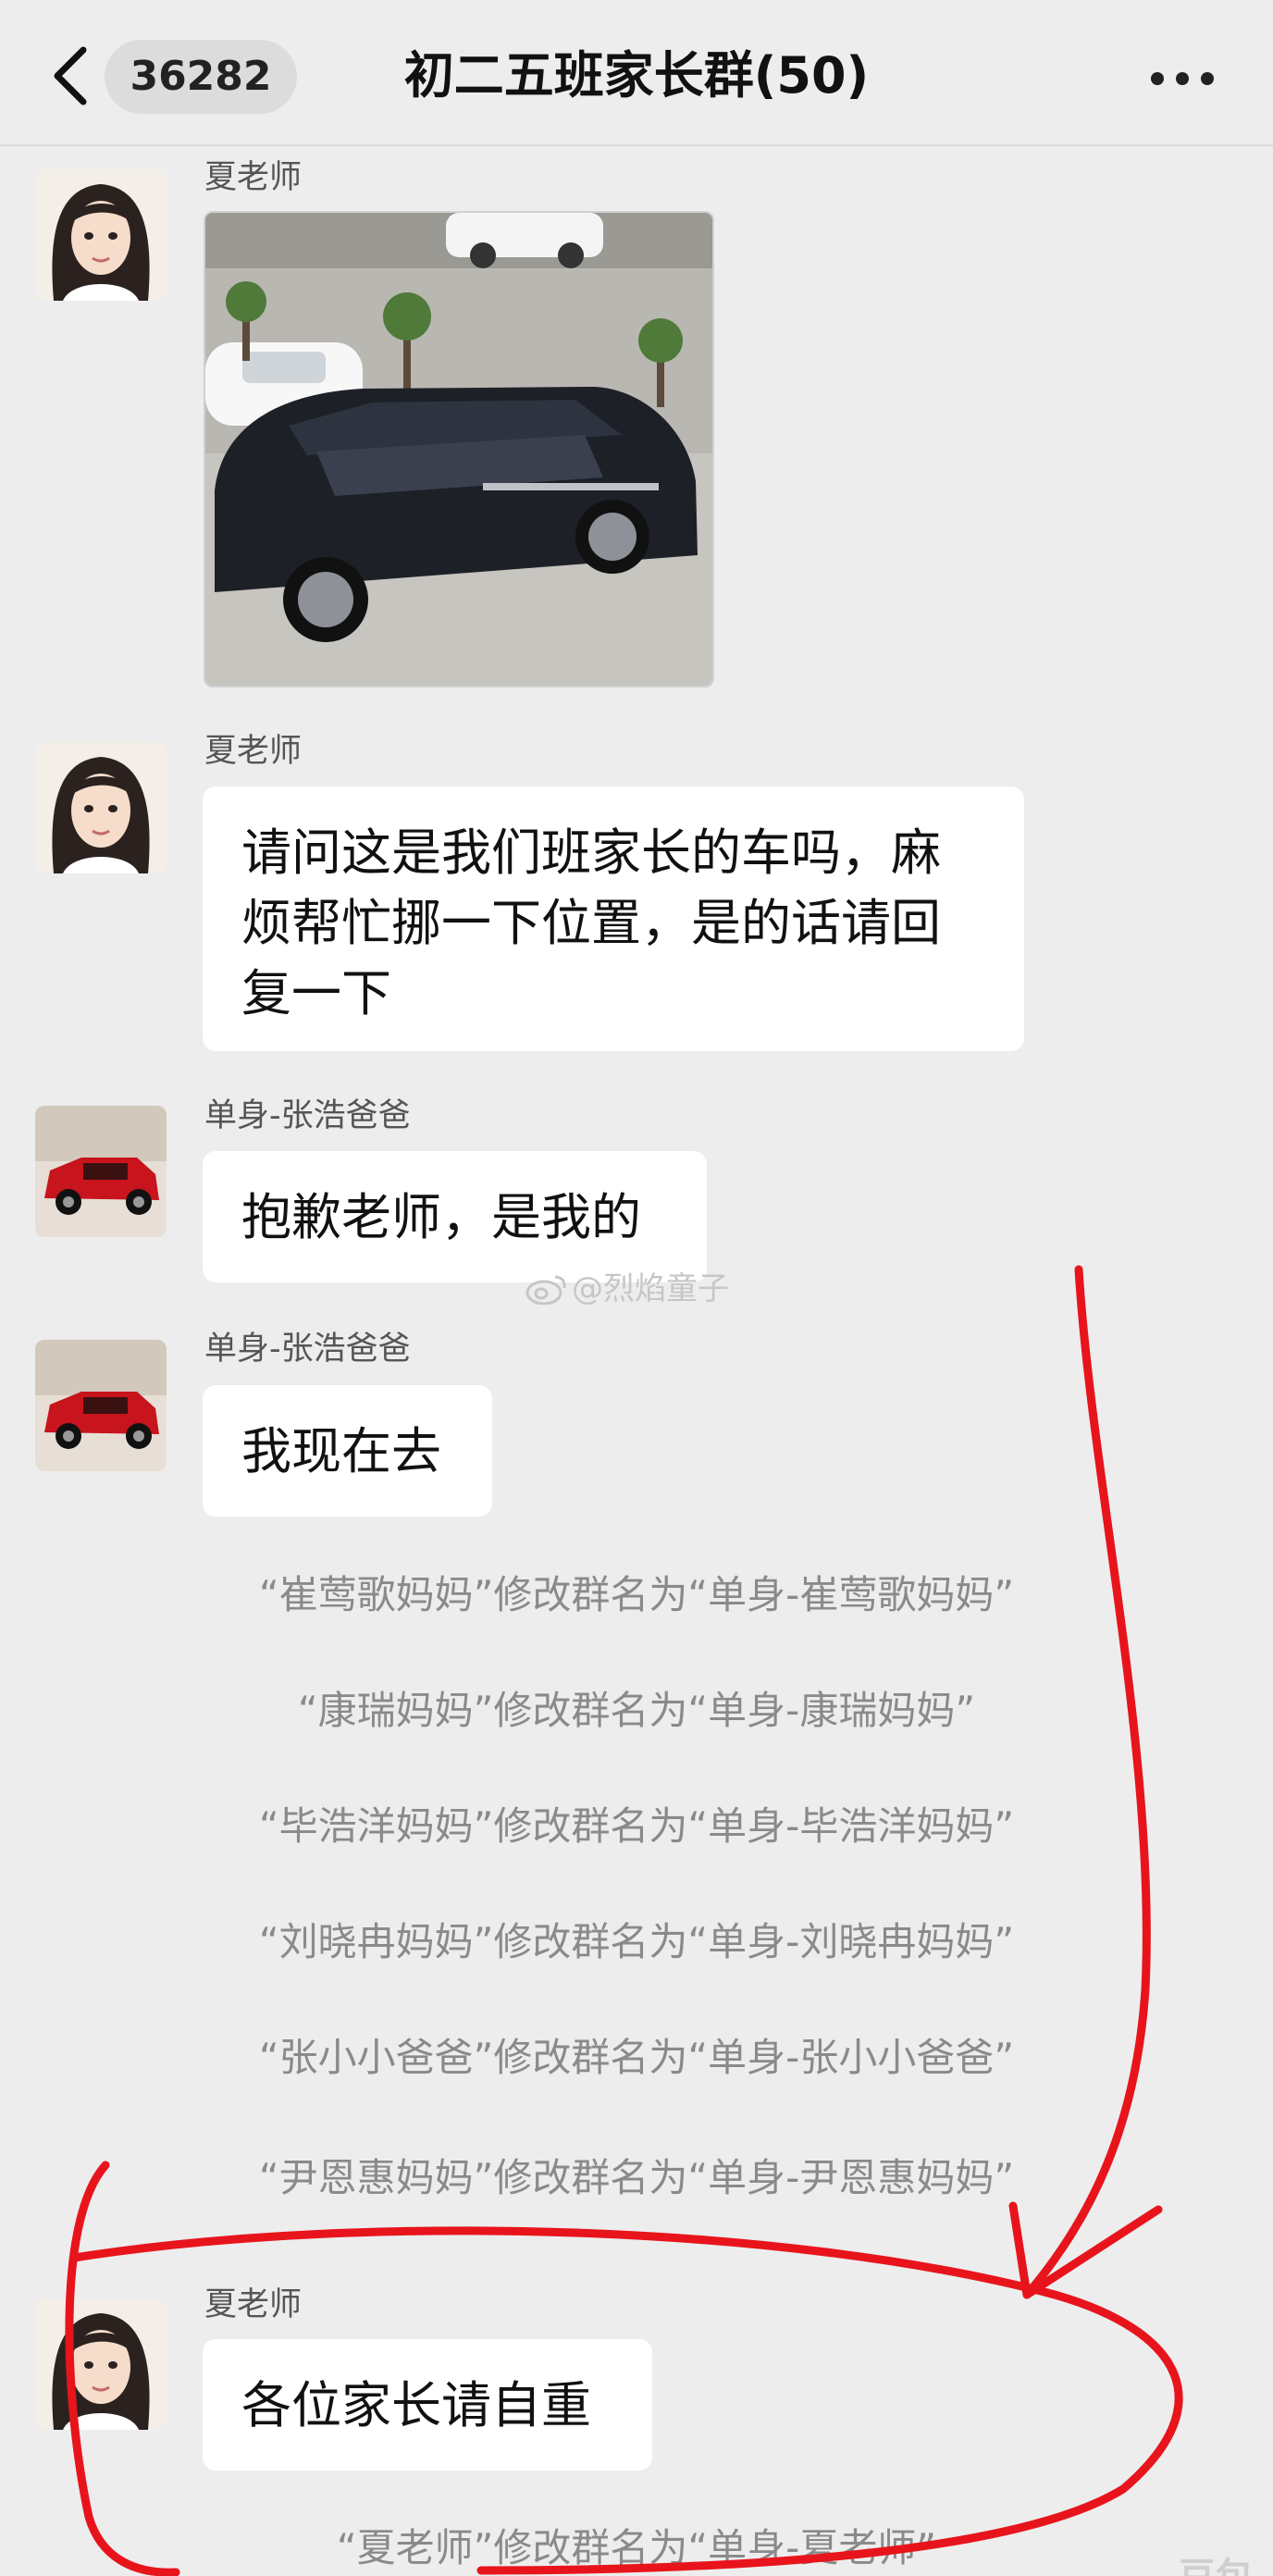  Describe the element at coordinates (545, 1290) in the screenshot. I see `weibo-icon` at that location.